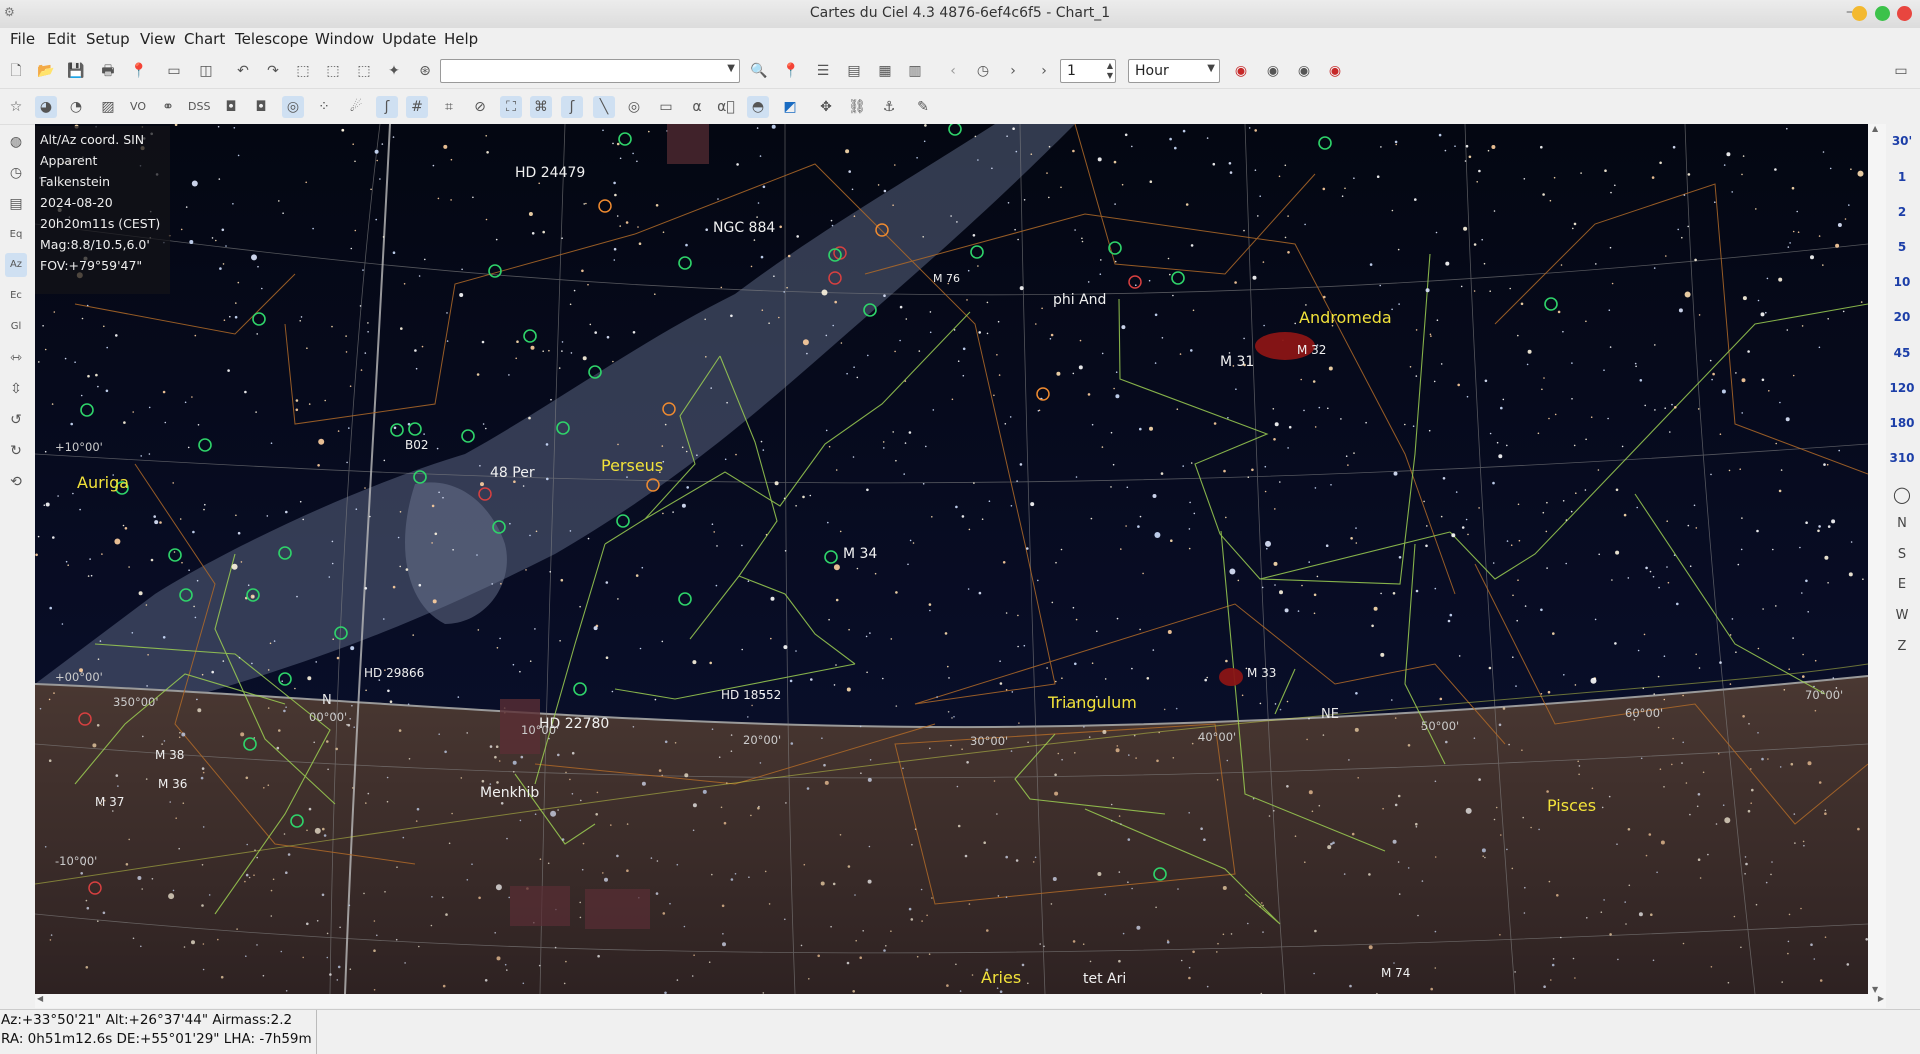 This screenshot has width=1920, height=1054. What do you see at coordinates (1902, 388) in the screenshot?
I see `zoom-120: 120` at bounding box center [1902, 388].